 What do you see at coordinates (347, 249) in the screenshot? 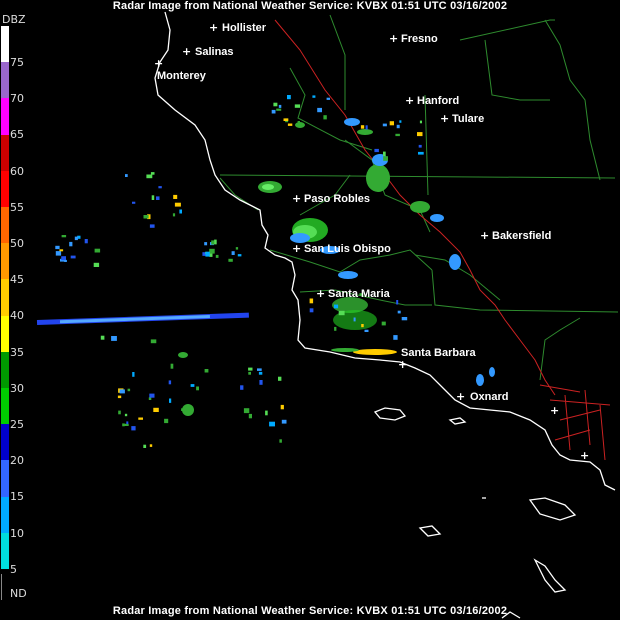
I see `city-label-san-luis-obispo: San Luis Obispo` at bounding box center [347, 249].